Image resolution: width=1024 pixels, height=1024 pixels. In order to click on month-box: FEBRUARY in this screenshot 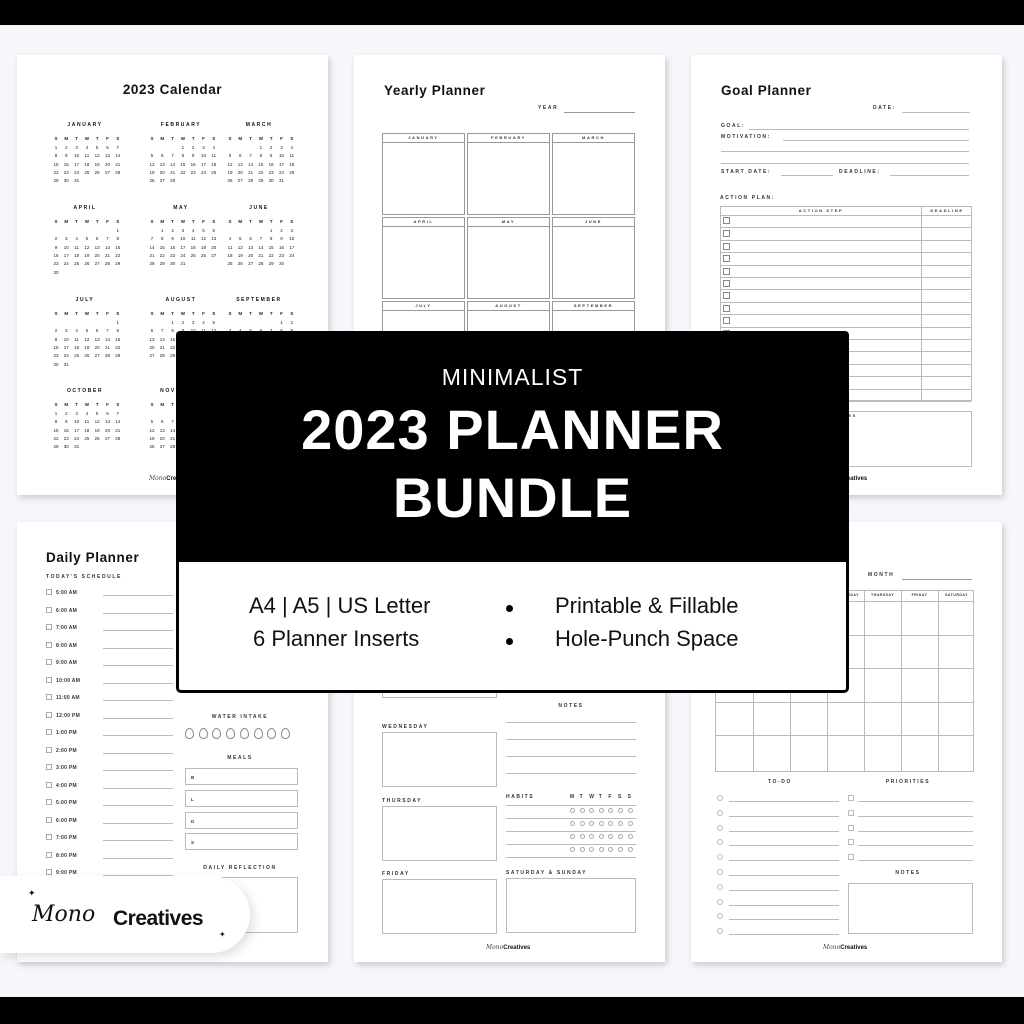, I will do `click(508, 174)`.